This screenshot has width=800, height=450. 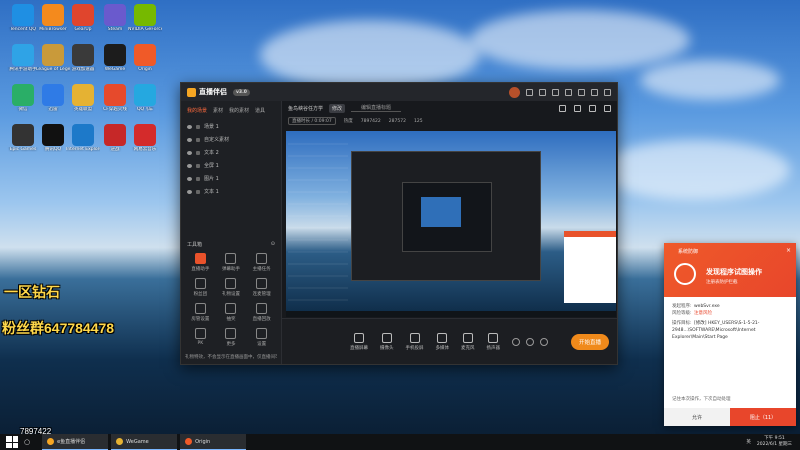 I want to click on app-icon, so click(x=83, y=135).